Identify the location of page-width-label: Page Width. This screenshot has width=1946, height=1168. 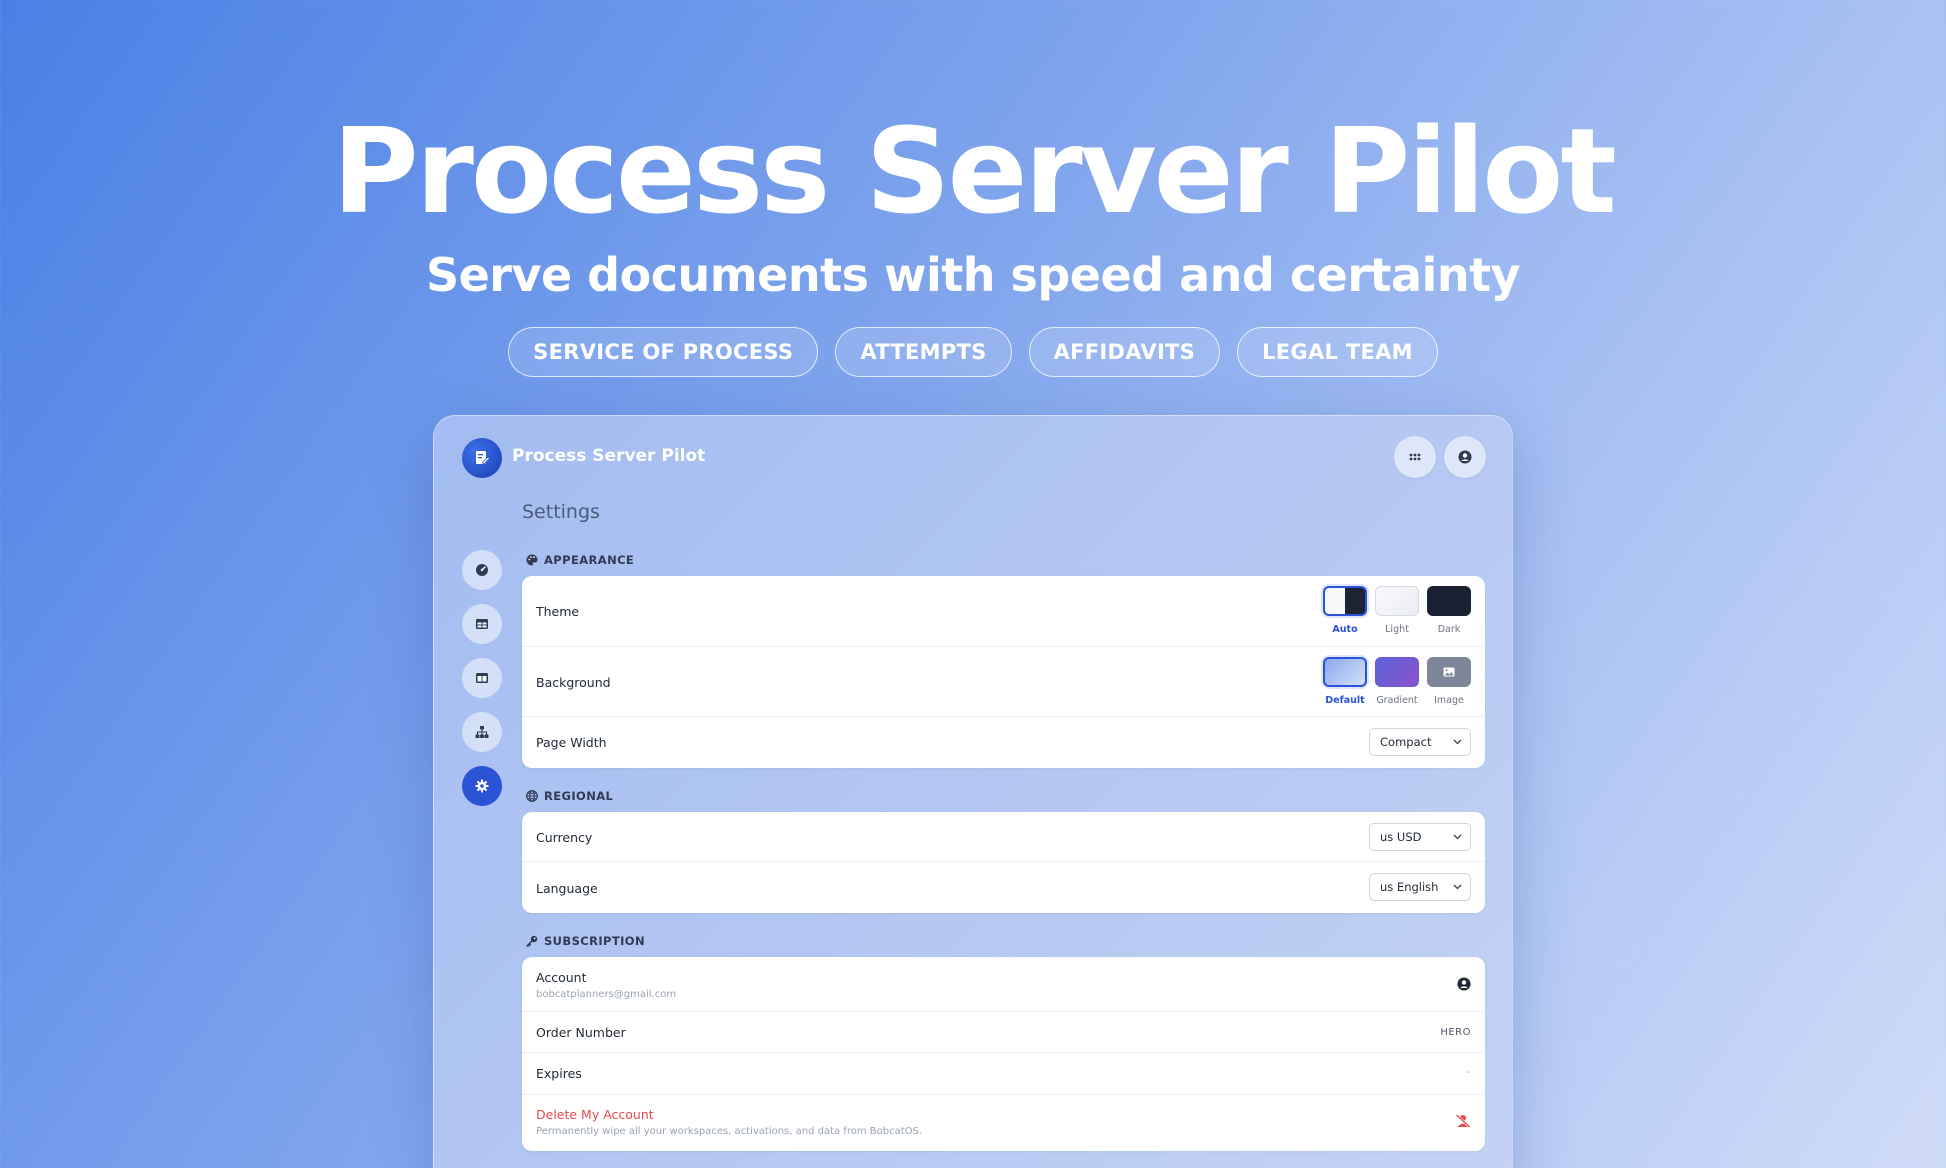
(571, 742).